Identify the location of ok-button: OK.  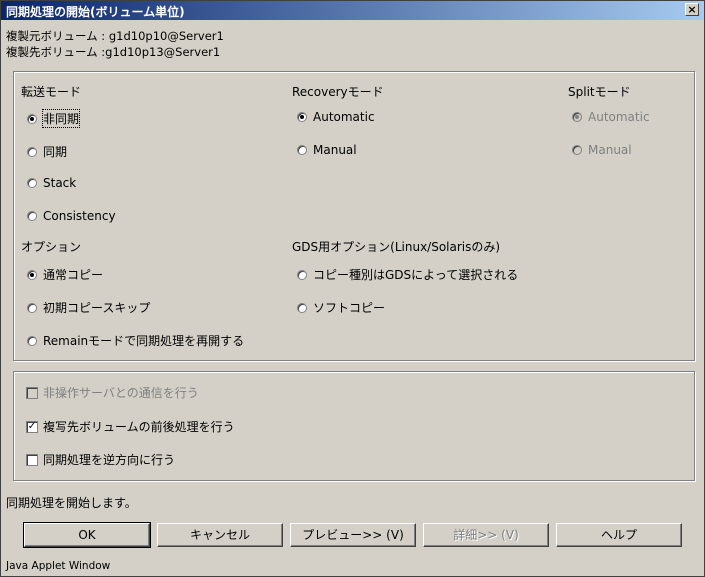
(87, 535).